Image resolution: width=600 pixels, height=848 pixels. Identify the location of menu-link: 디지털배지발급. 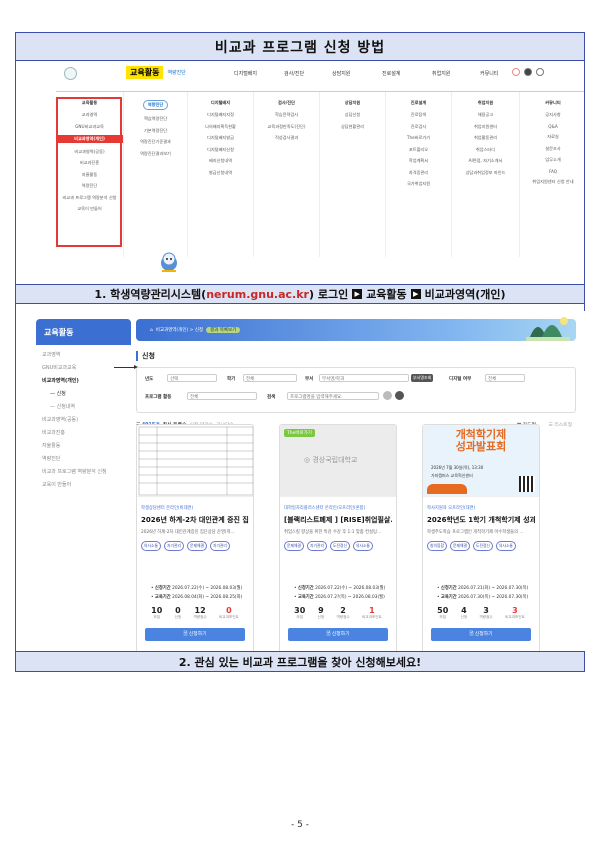
(220, 138).